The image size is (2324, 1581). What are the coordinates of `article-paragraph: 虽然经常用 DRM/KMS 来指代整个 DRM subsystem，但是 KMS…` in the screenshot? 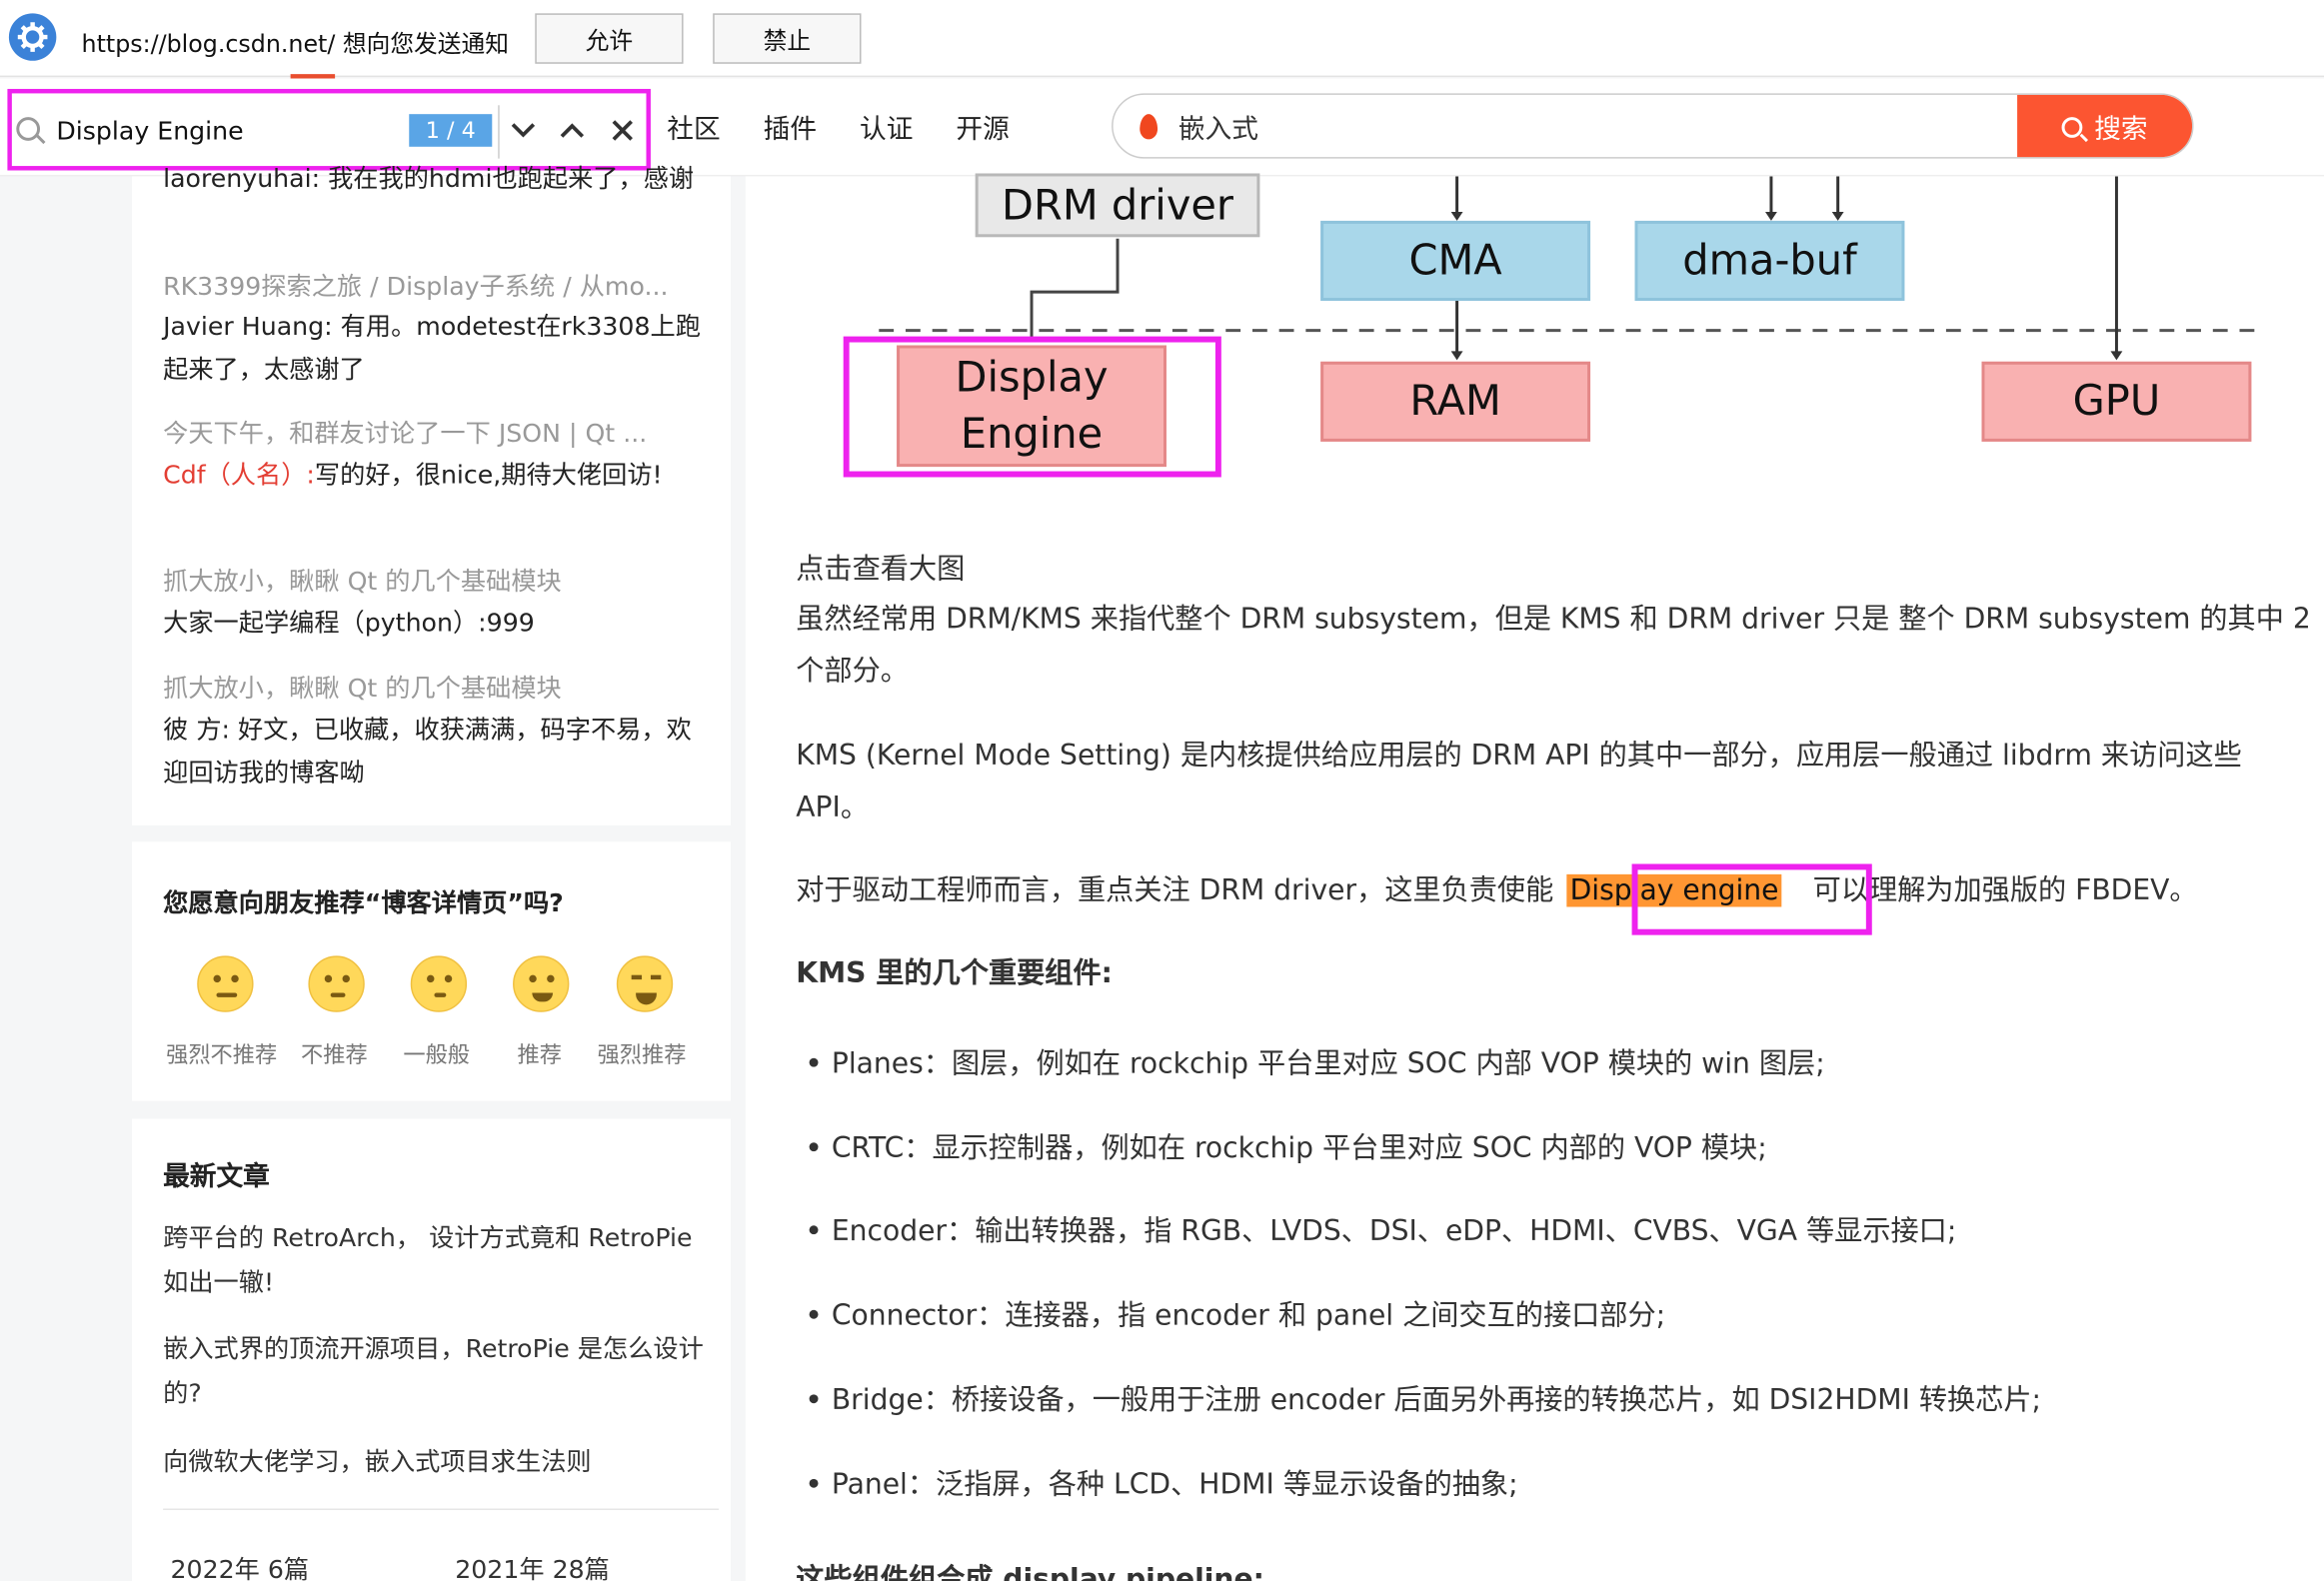 It's located at (1553, 646).